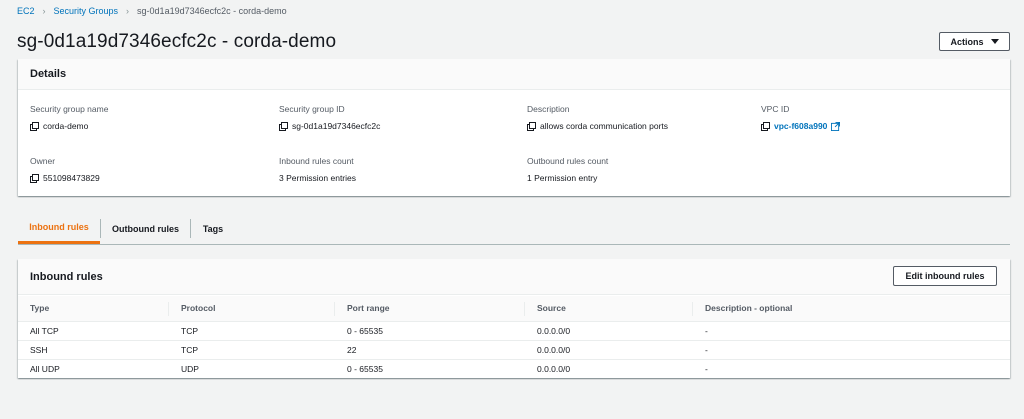  What do you see at coordinates (145, 228) in the screenshot?
I see `tab-outbound-rules: Outbound rules` at bounding box center [145, 228].